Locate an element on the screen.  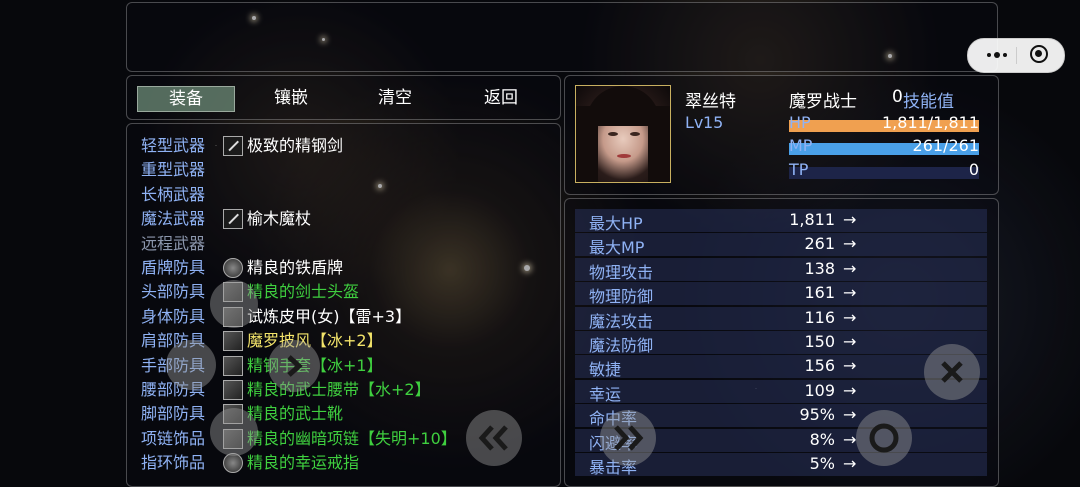
page-left-button is located at coordinates (494, 438).